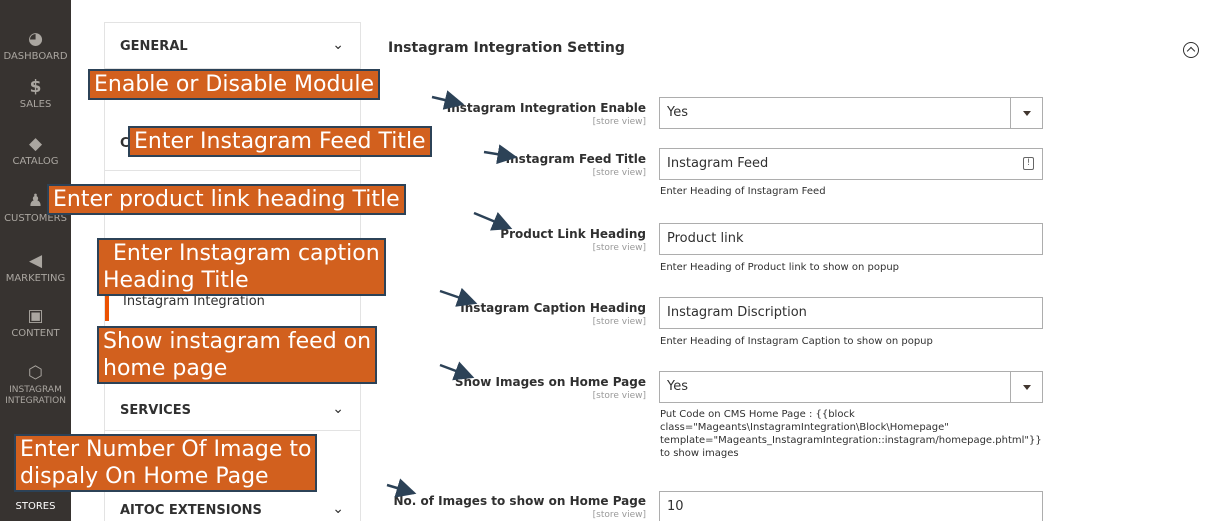 The image size is (1232, 521). What do you see at coordinates (237, 355) in the screenshot?
I see `callout-home-images: Show instagram feed on home page` at bounding box center [237, 355].